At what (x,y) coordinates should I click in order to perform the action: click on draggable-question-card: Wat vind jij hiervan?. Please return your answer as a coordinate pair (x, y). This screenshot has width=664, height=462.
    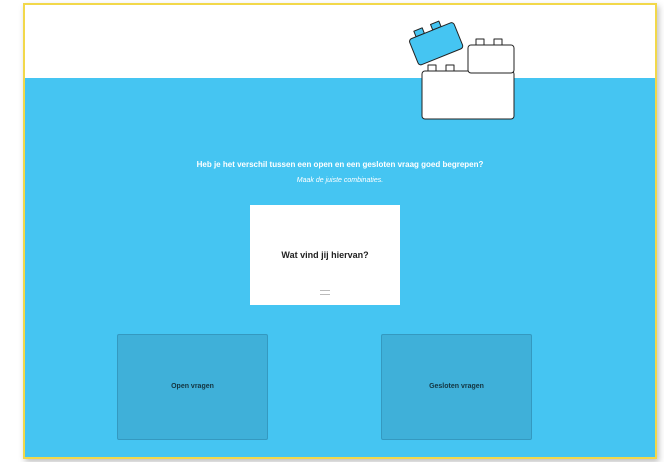
    Looking at the image, I should click on (325, 255).